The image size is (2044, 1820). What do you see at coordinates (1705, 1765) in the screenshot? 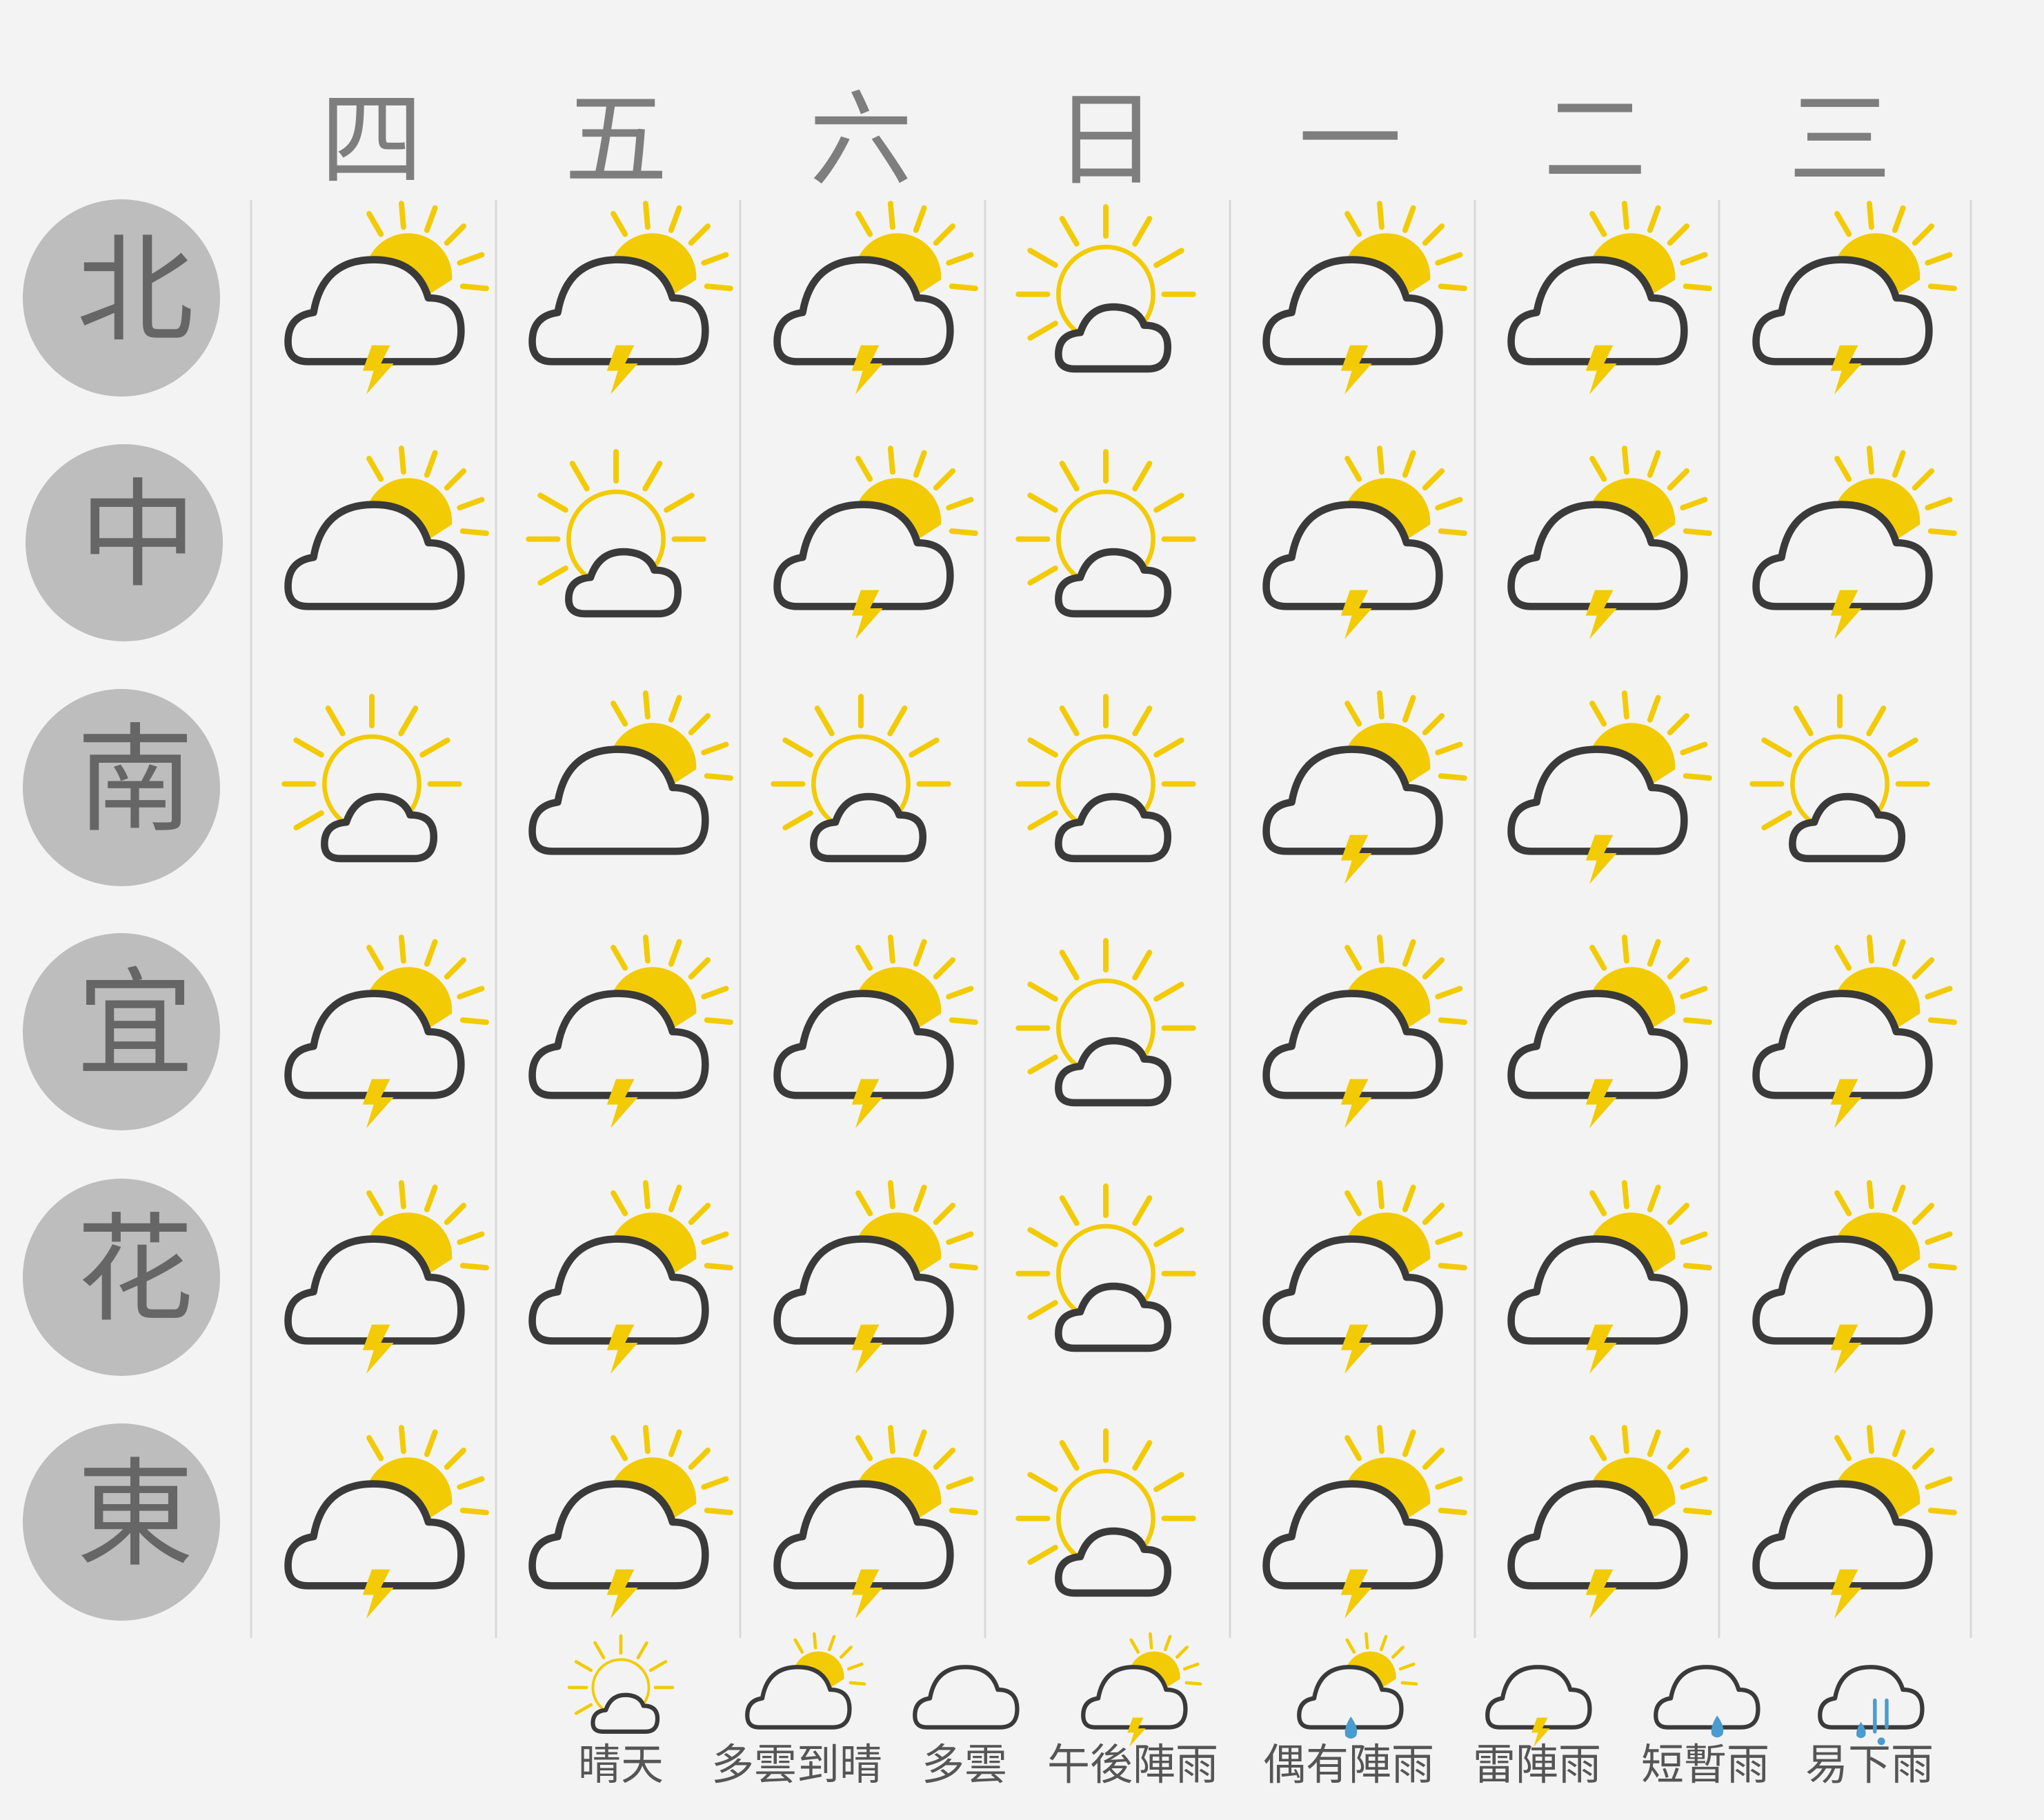
I see `legend-label: 短暫雨` at bounding box center [1705, 1765].